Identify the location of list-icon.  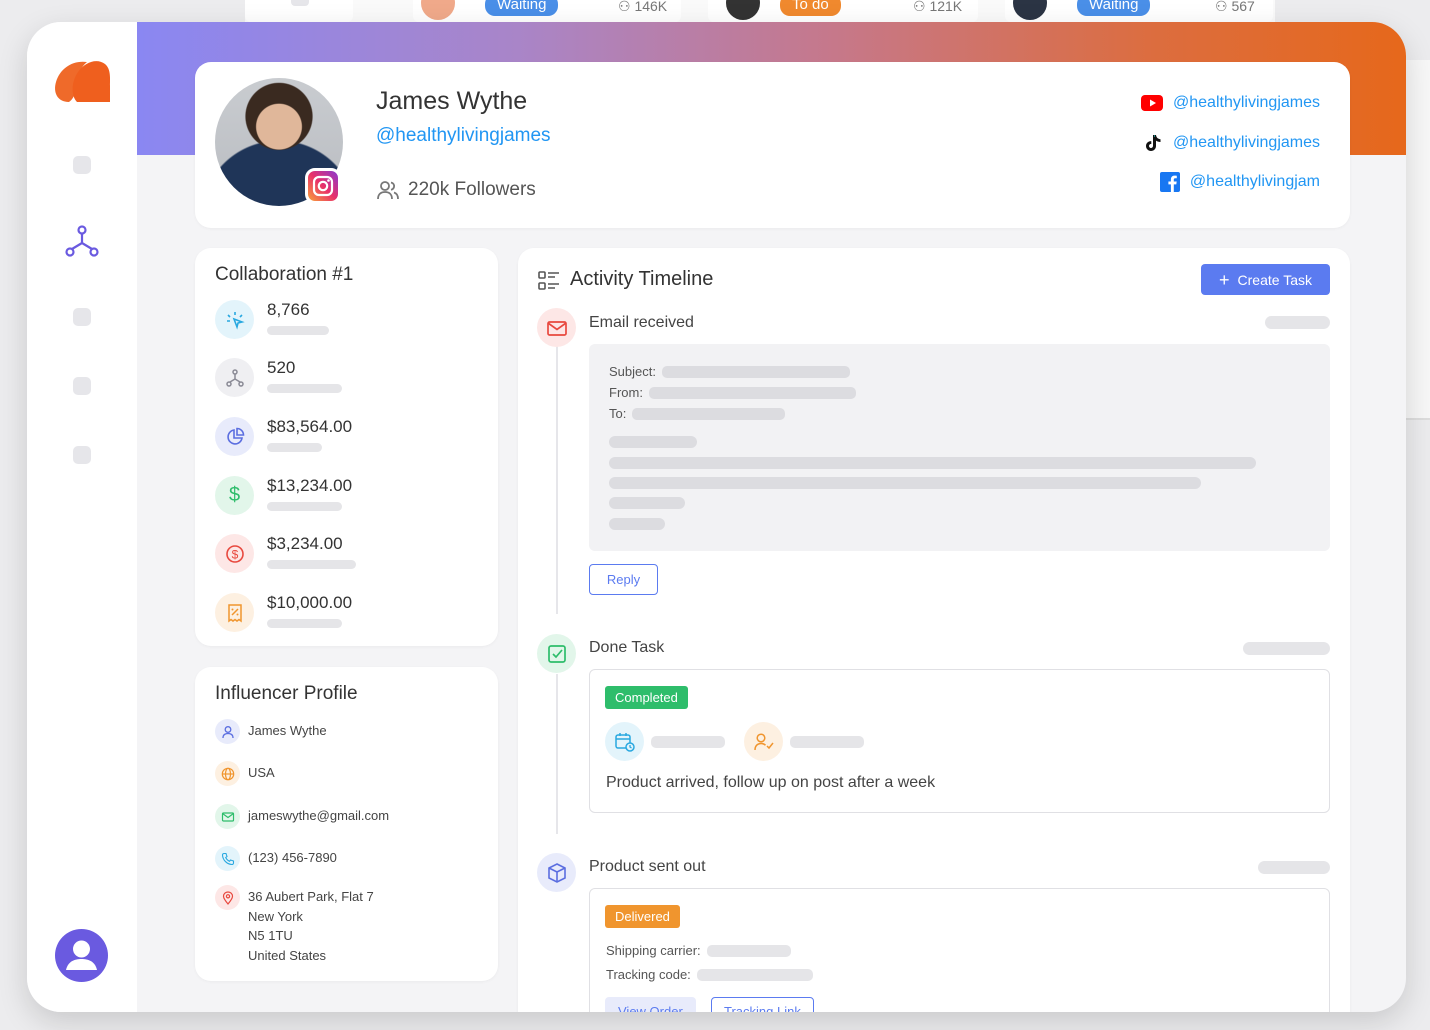
(548, 280).